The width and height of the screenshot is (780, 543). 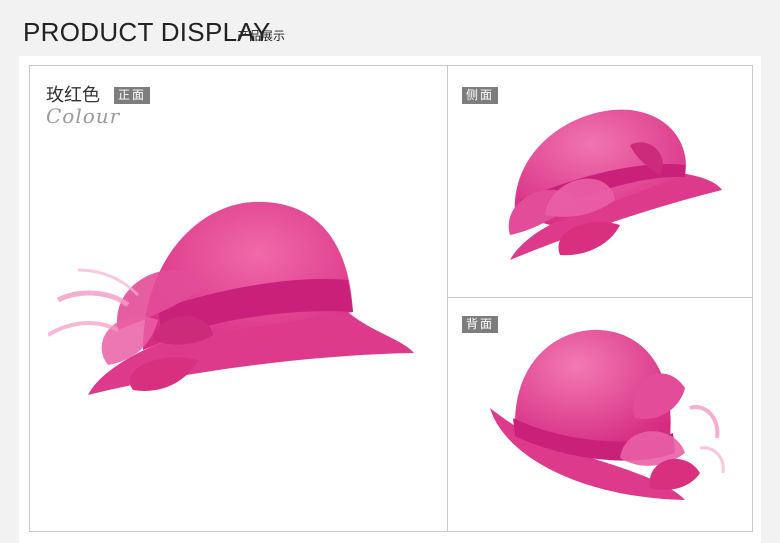 What do you see at coordinates (607, 420) in the screenshot?
I see `hat-back-photo` at bounding box center [607, 420].